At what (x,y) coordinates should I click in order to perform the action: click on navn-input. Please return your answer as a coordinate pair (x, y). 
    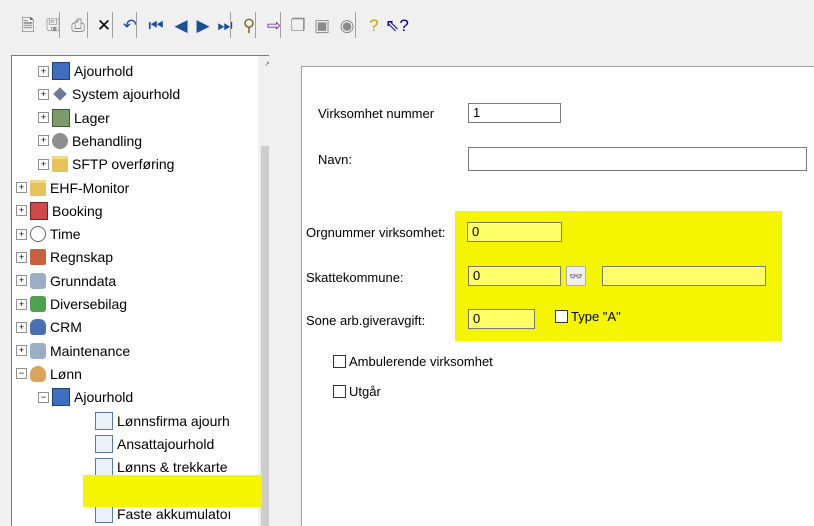
    Looking at the image, I should click on (637, 159).